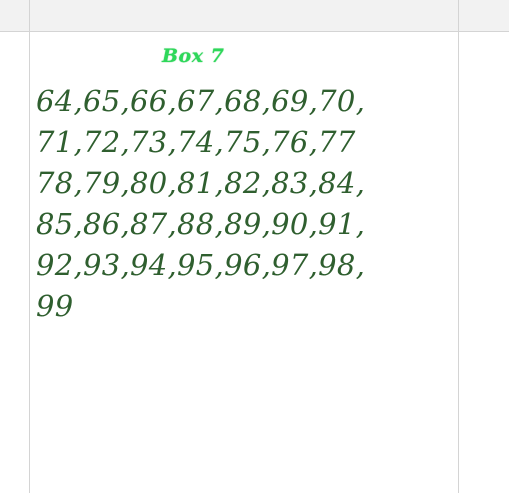  Describe the element at coordinates (55, 306) in the screenshot. I see `number-line: 99` at that location.